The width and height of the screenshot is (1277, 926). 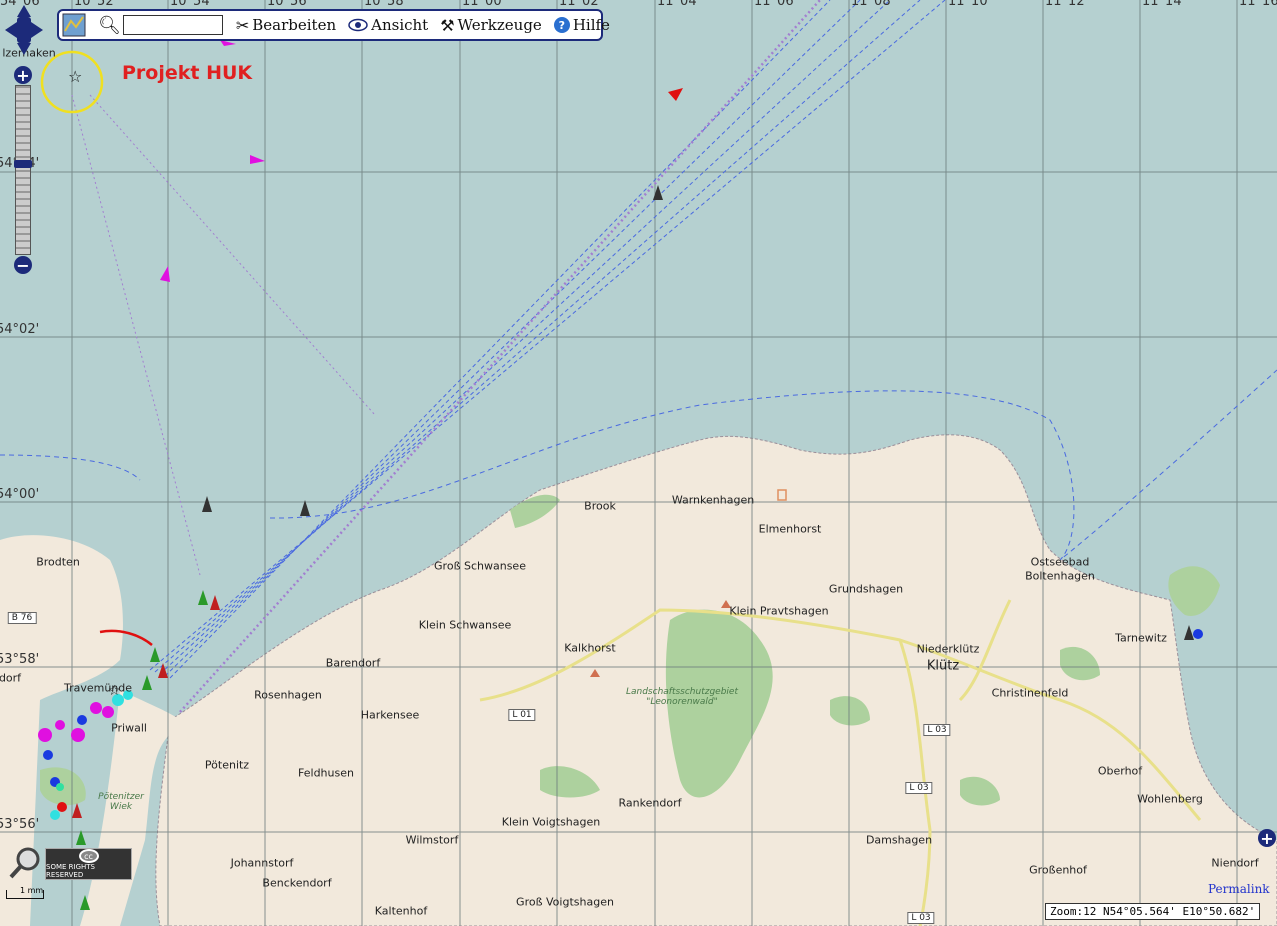 I want to click on place-label: Klein Schwansee, so click(x=465, y=625).